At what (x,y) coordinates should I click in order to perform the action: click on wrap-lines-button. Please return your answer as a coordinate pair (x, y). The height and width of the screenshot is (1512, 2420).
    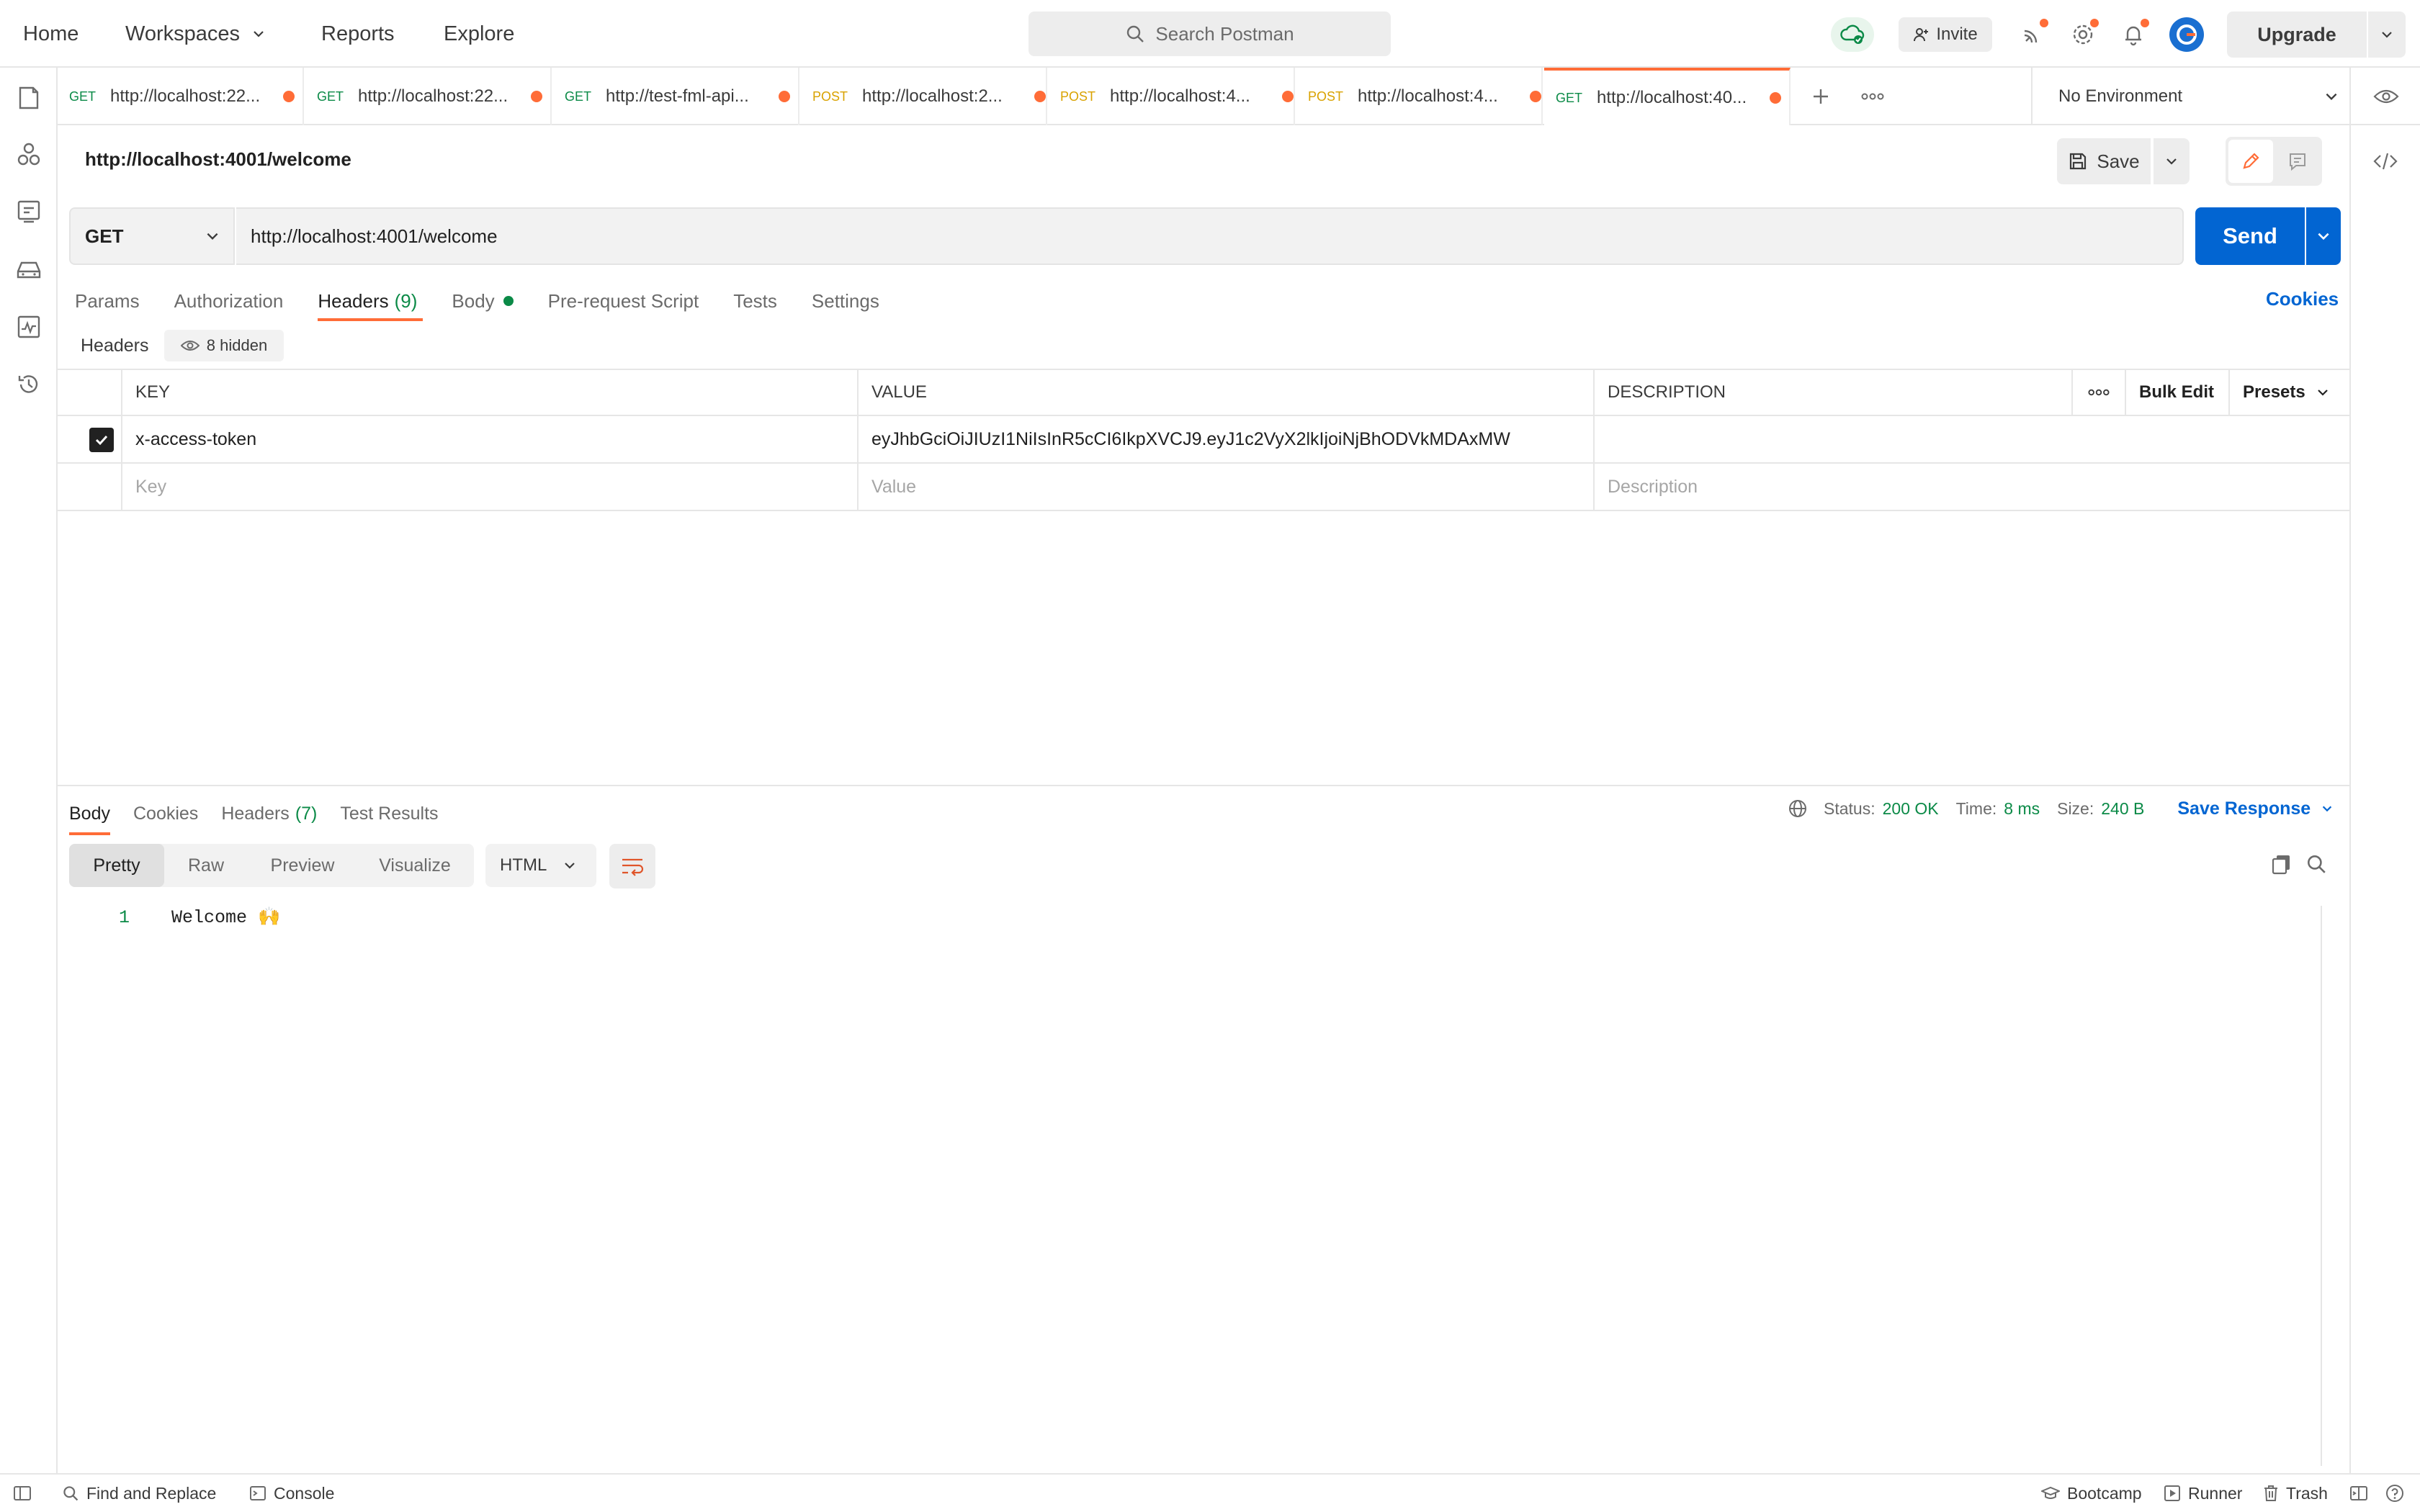
    Looking at the image, I should click on (632, 866).